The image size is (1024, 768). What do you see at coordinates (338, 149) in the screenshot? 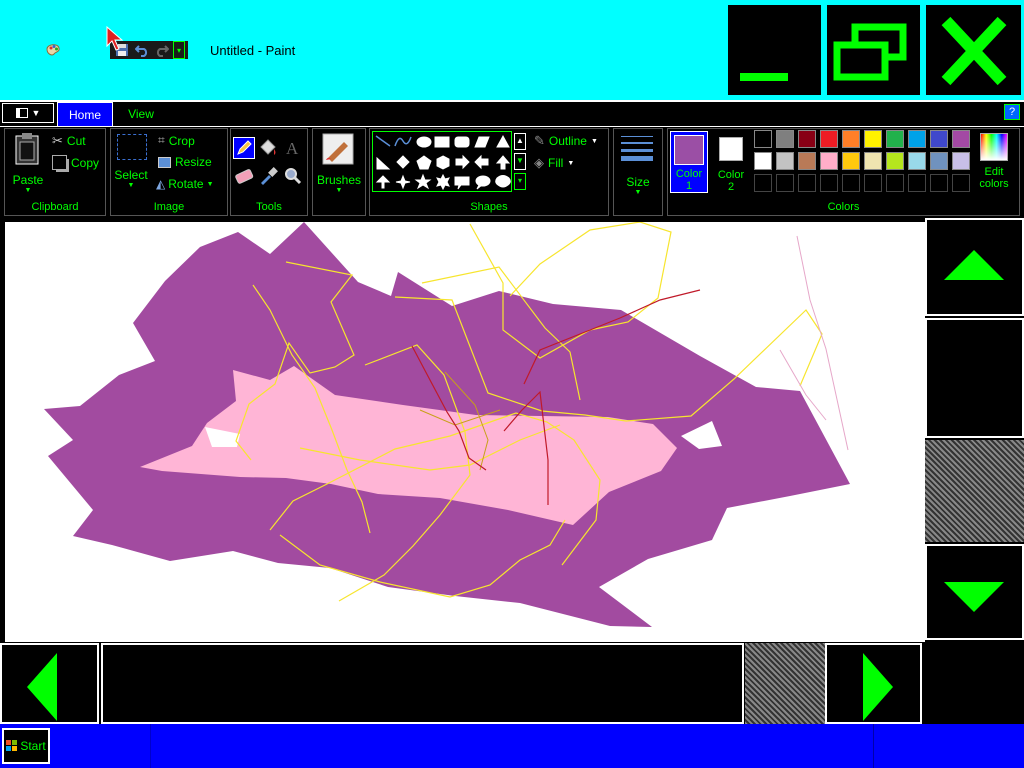
I see `brush-icon` at bounding box center [338, 149].